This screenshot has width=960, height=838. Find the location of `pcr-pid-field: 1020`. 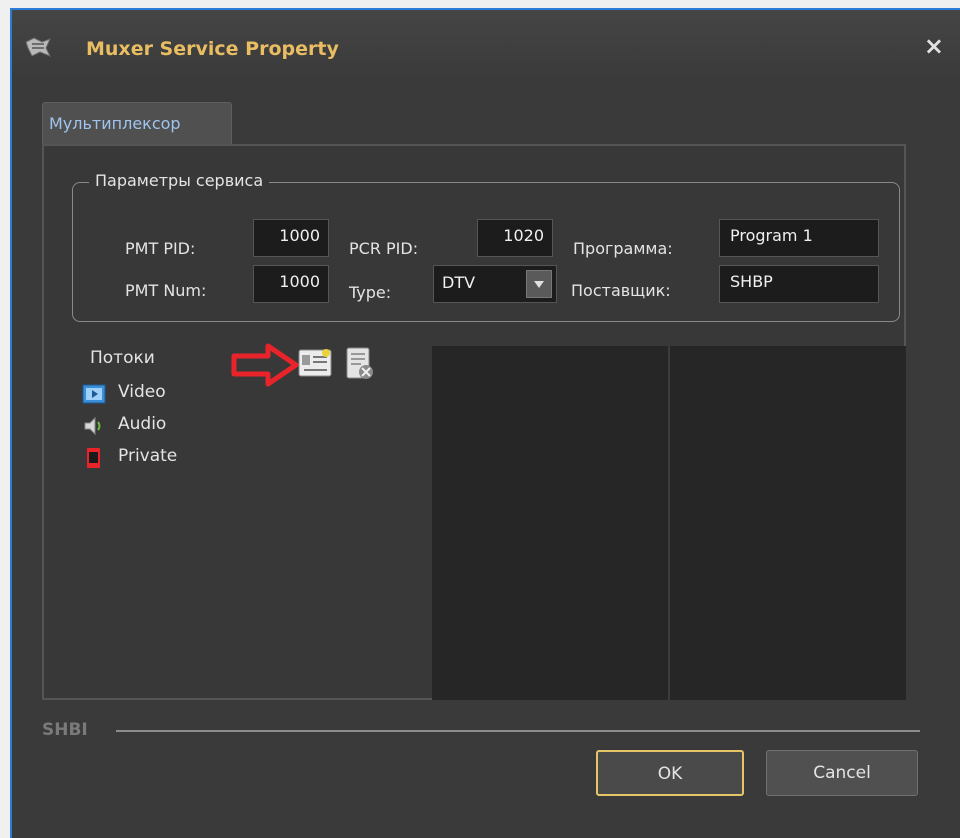

pcr-pid-field: 1020 is located at coordinates (515, 238).